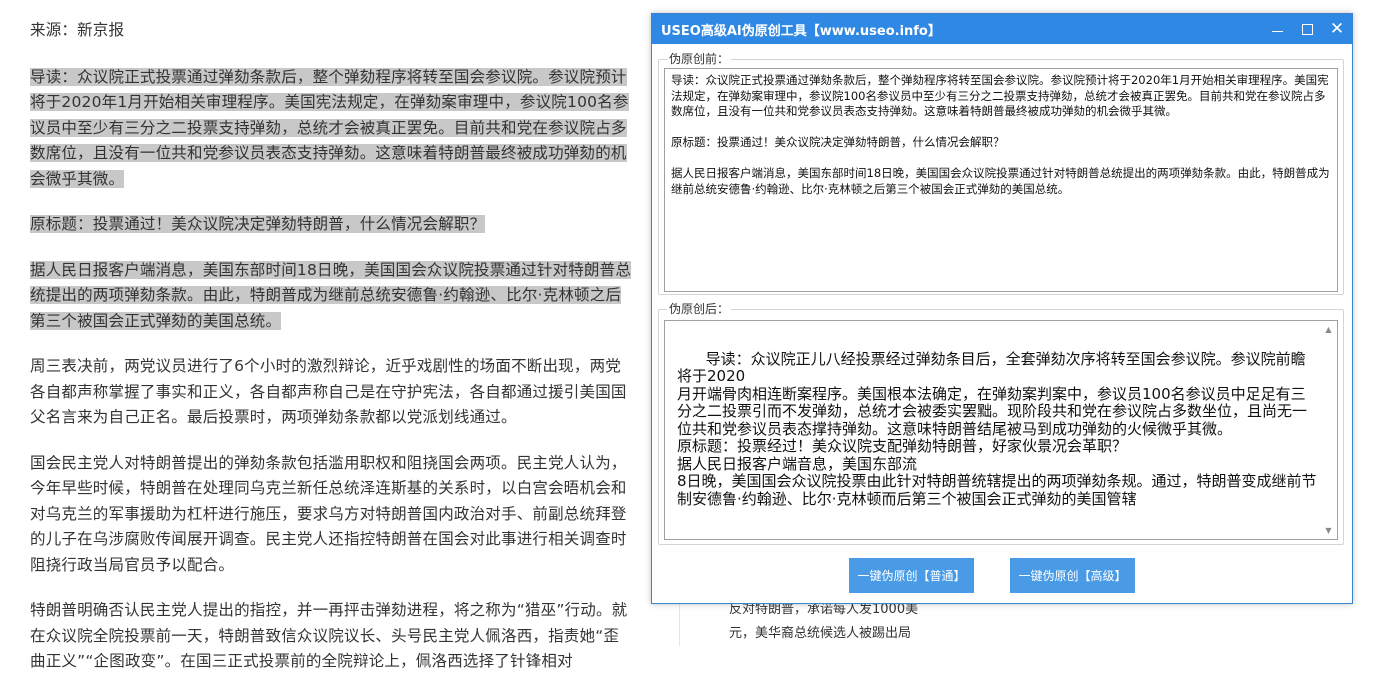 Image resolution: width=1385 pixels, height=695 pixels. Describe the element at coordinates (1328, 530) in the screenshot. I see `scroll-down-icon: ▼` at that location.